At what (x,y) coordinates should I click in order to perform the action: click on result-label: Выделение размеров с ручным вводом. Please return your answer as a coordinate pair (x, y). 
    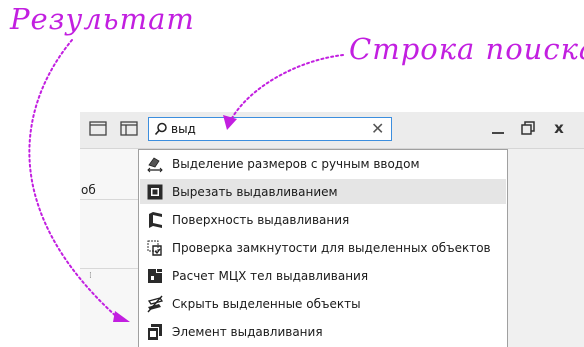
    Looking at the image, I should click on (296, 163).